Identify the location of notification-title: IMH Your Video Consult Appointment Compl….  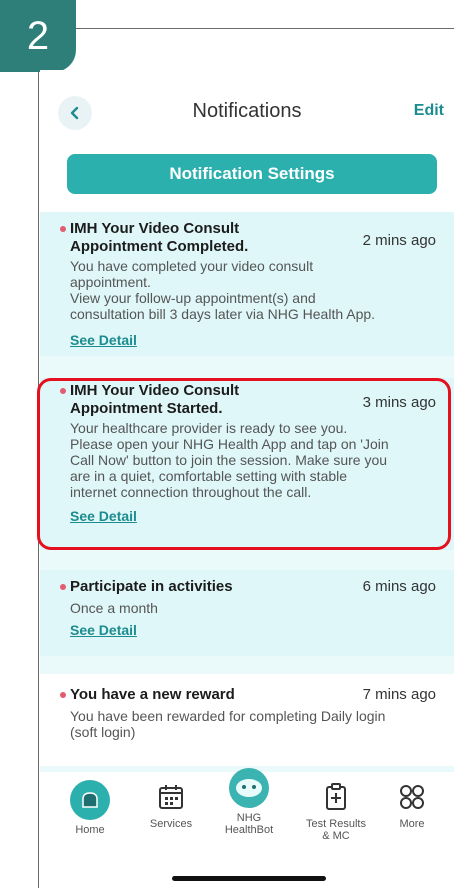
(159, 238).